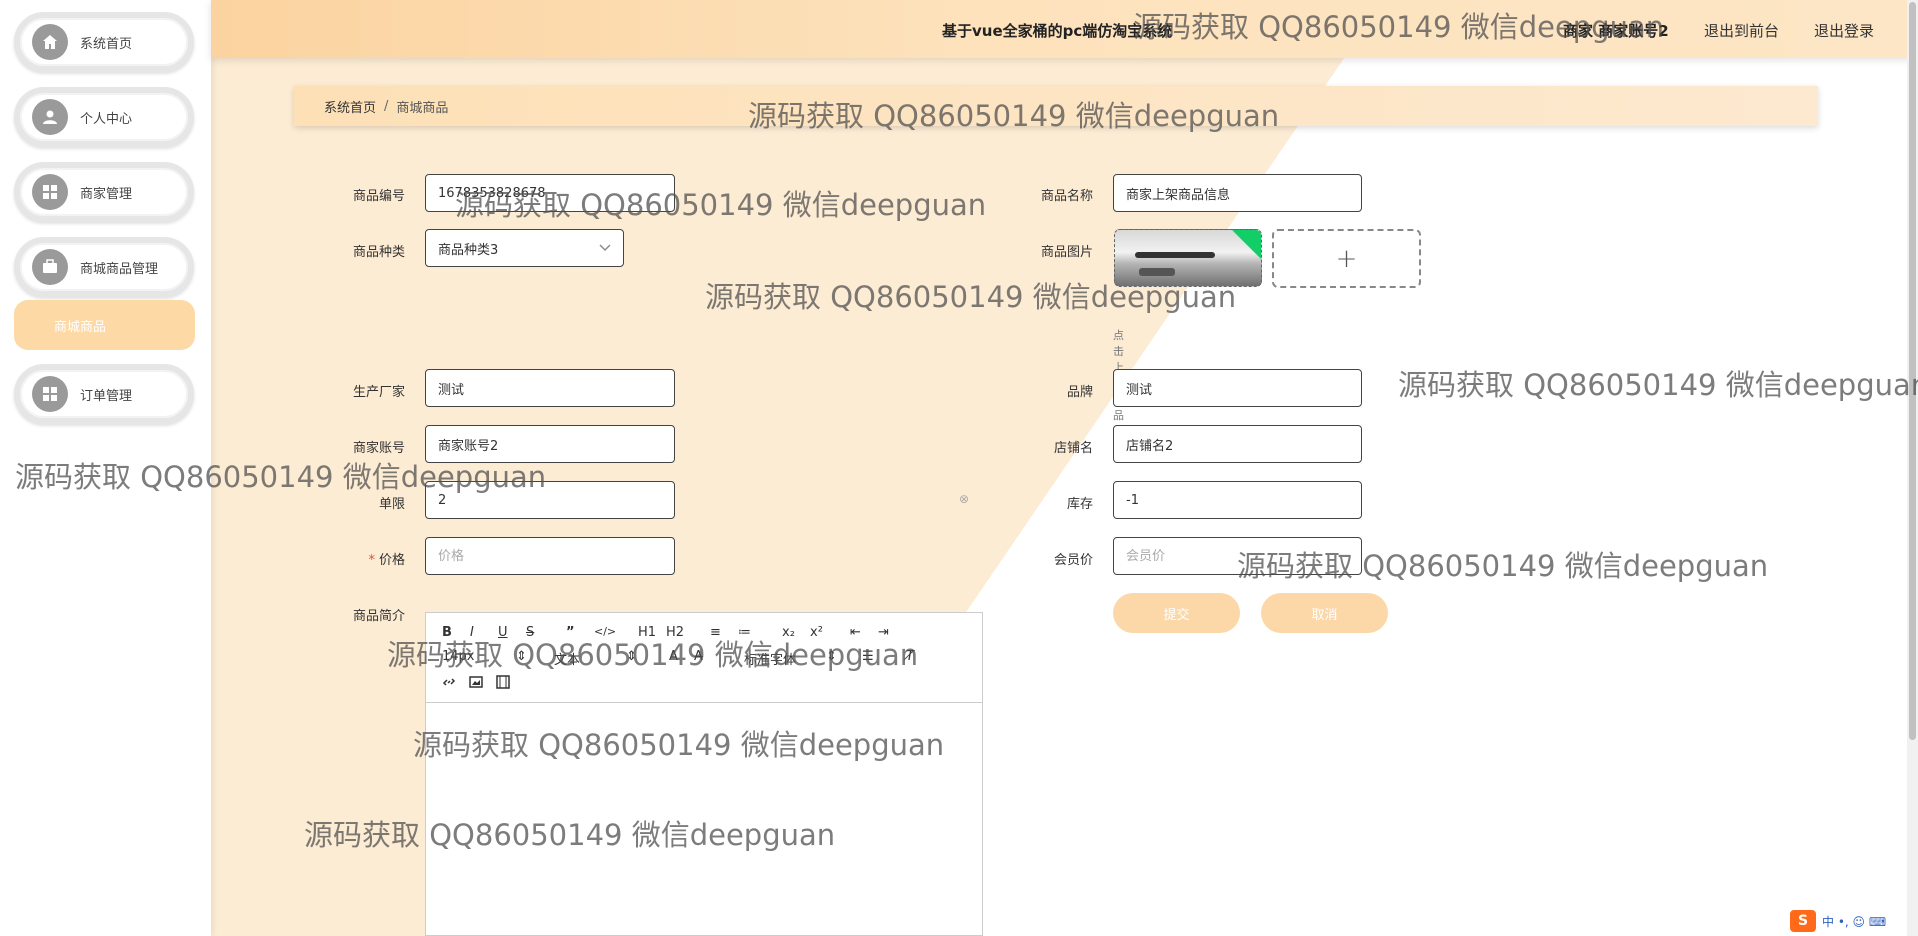  Describe the element at coordinates (378, 392) in the screenshot. I see `maker-label: 生产厂家` at that location.